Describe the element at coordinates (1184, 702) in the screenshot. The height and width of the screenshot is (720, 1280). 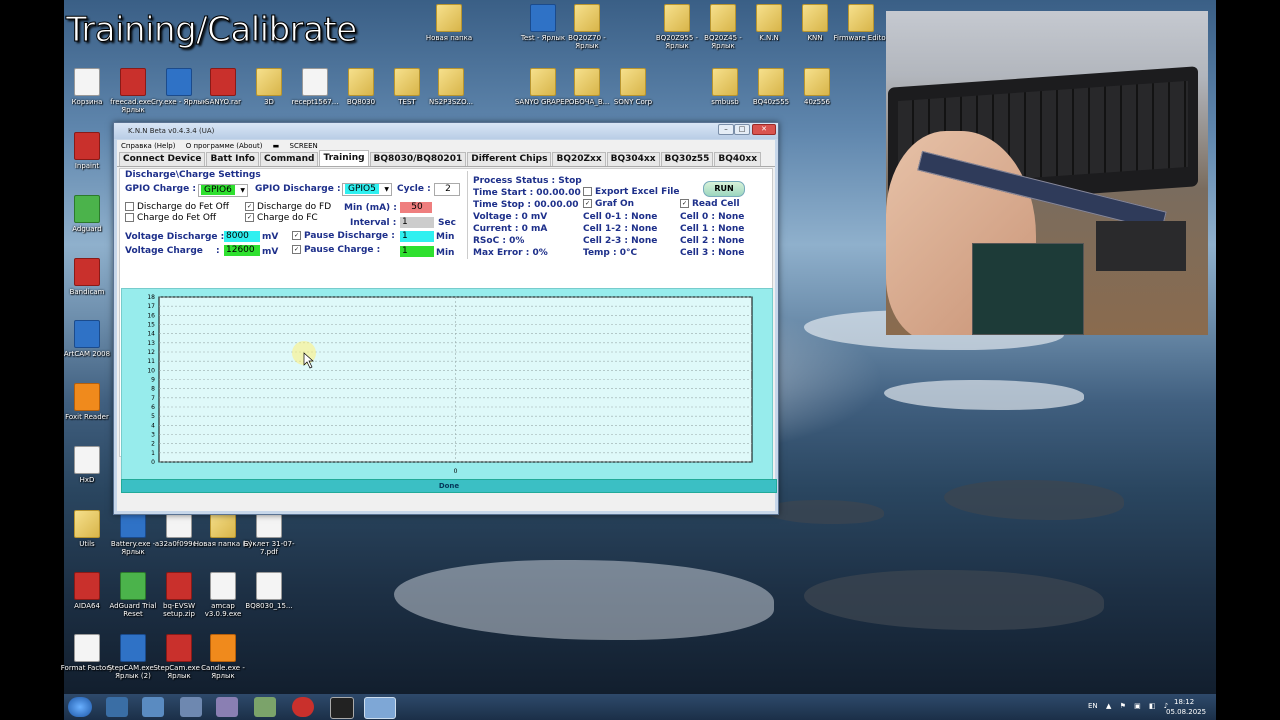
I see `clock-time: 18:12` at that location.